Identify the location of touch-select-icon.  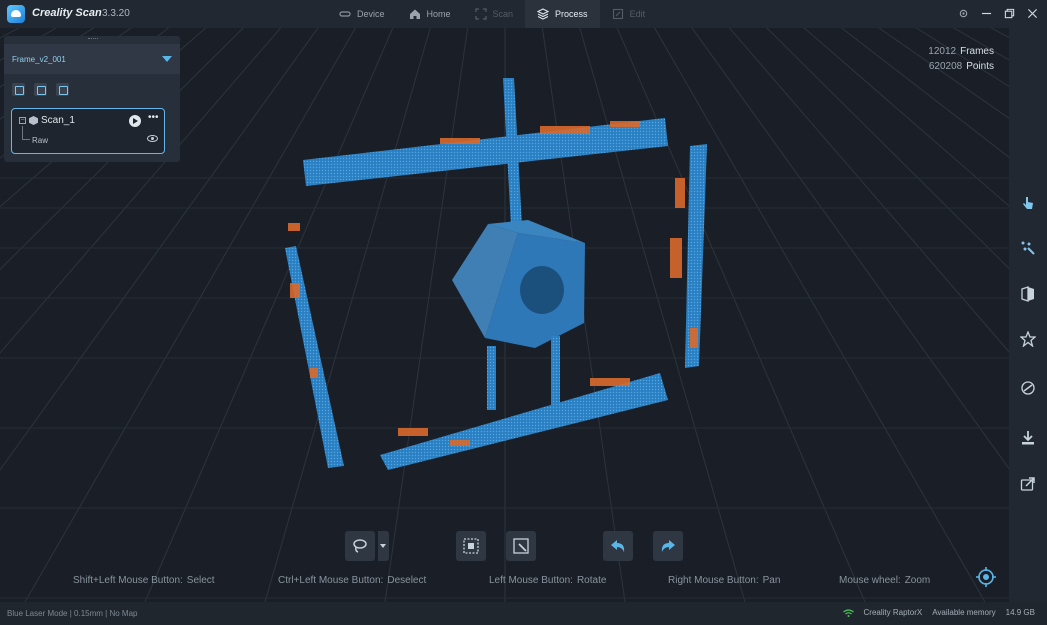
(1028, 203).